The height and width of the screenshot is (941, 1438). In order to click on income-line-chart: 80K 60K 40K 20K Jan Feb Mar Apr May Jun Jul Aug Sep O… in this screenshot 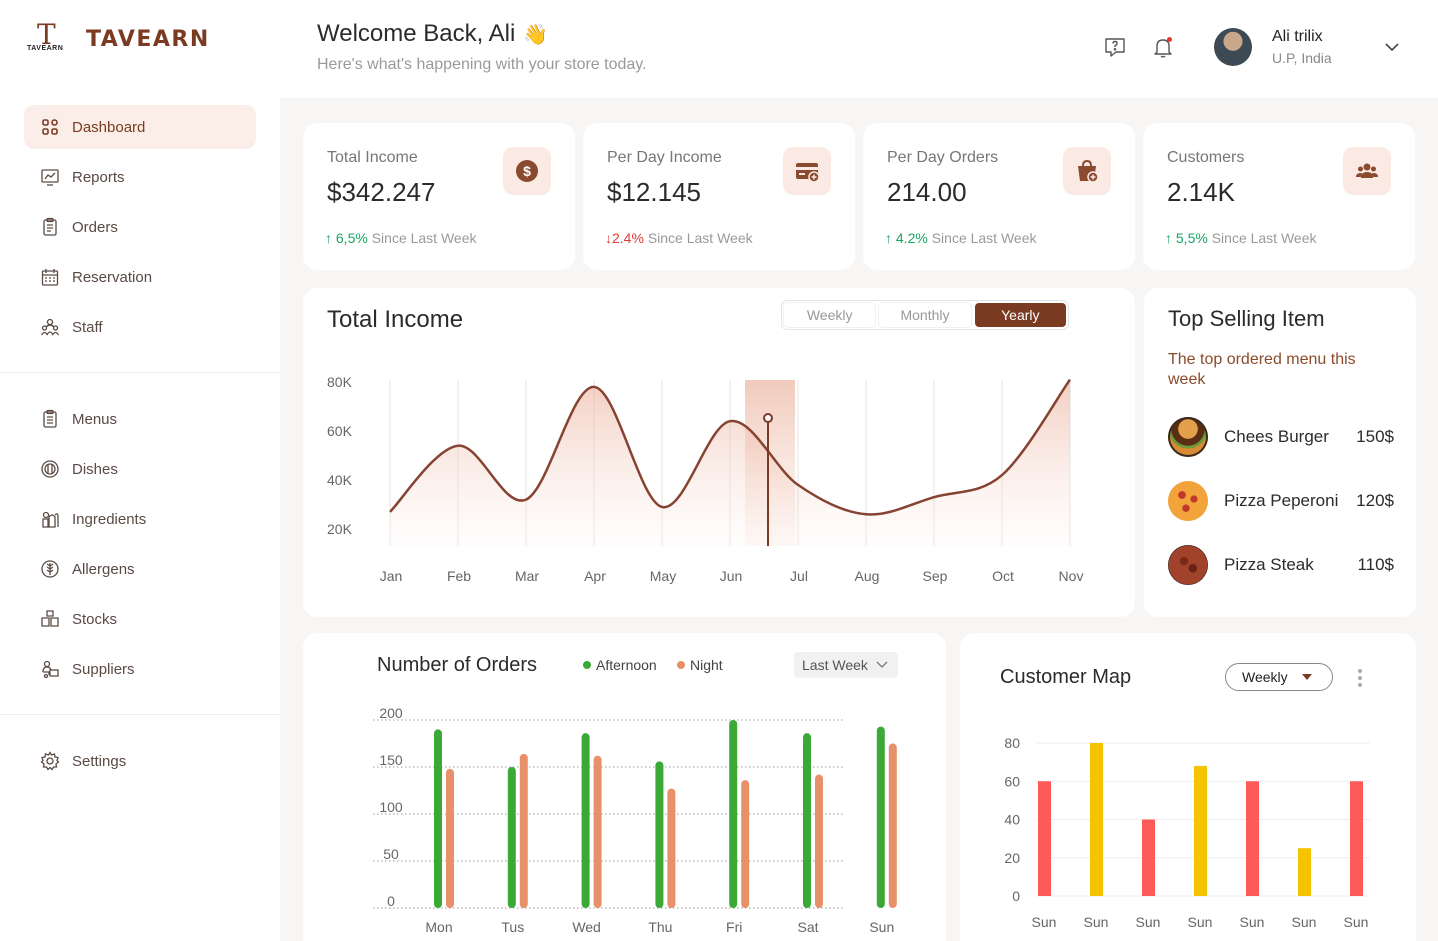, I will do `click(705, 479)`.